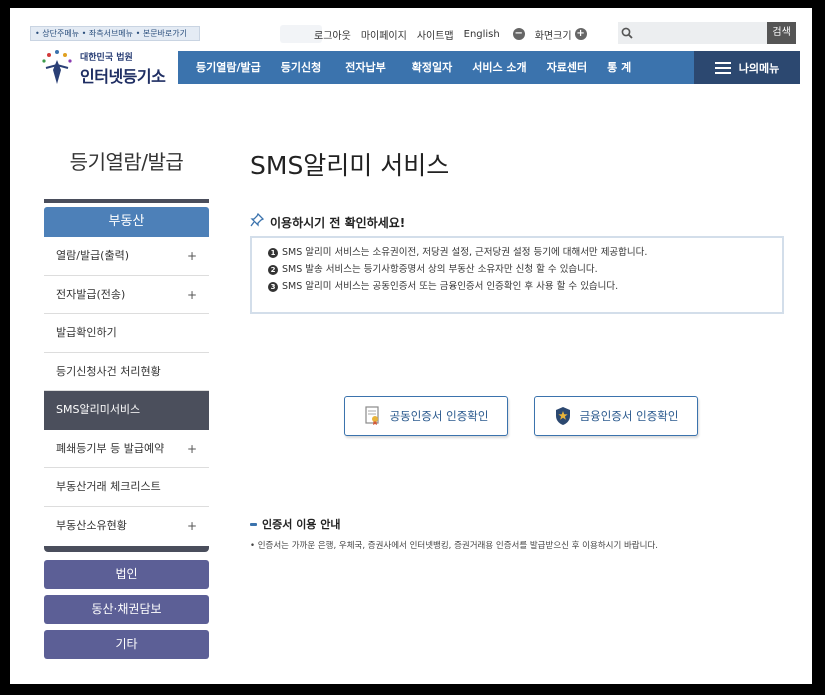  Describe the element at coordinates (93, 255) in the screenshot. I see `lnb-item-label: 열람/발급(출력)` at that location.